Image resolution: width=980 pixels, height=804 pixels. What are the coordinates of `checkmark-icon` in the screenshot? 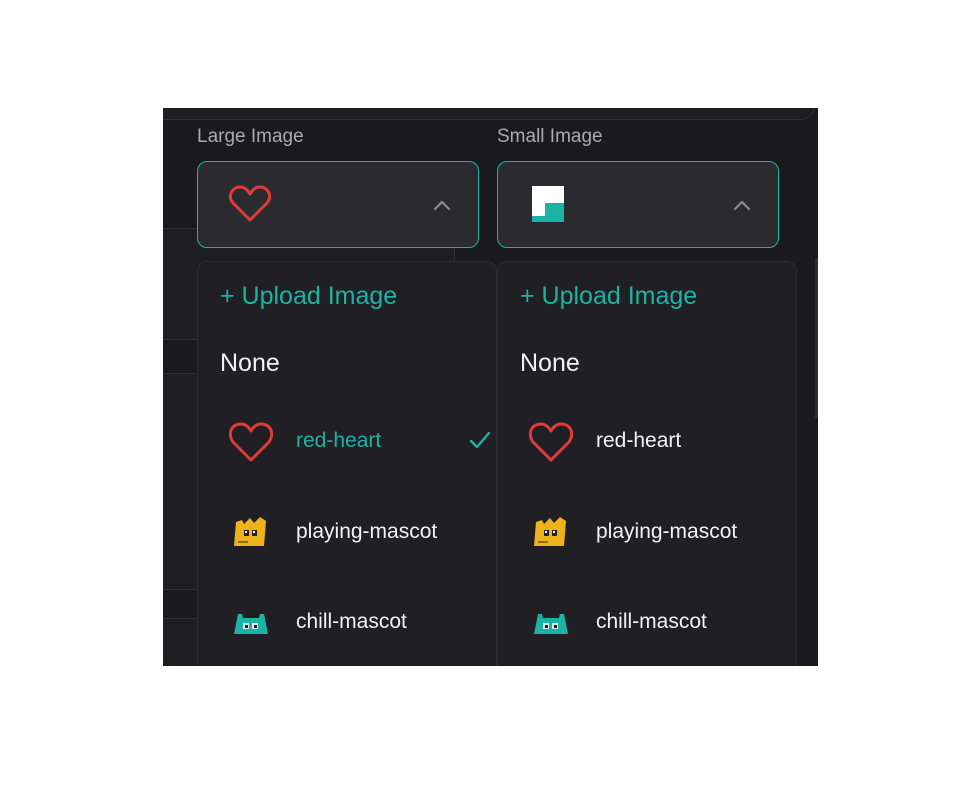 It's located at (480, 440).